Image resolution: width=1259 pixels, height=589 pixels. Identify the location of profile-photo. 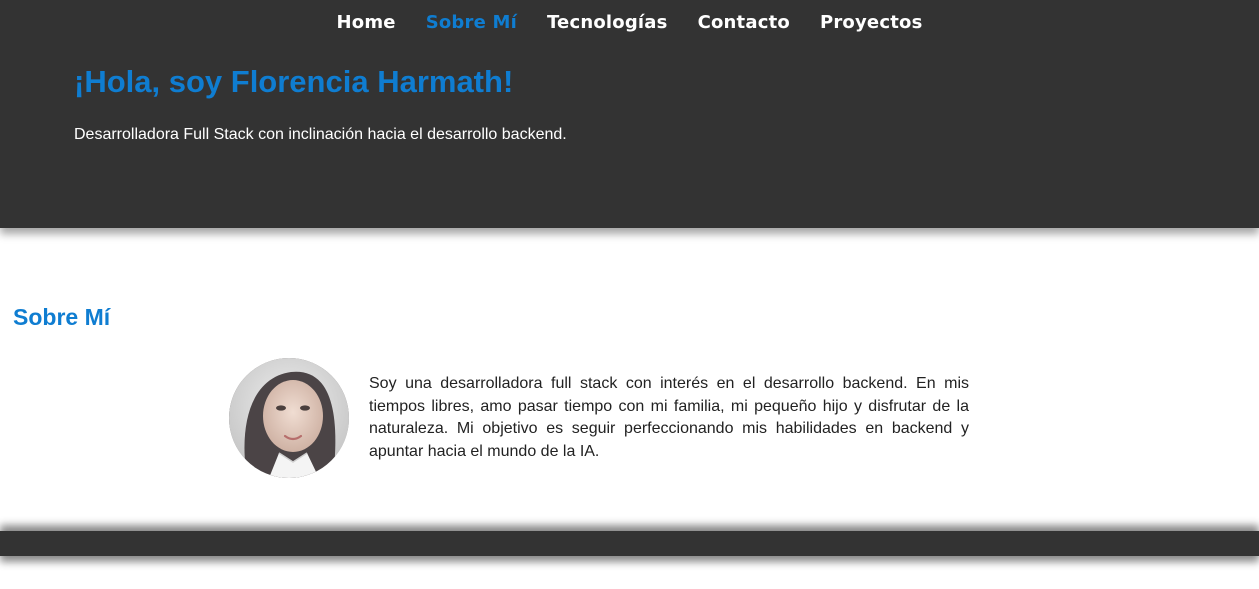
(289, 418).